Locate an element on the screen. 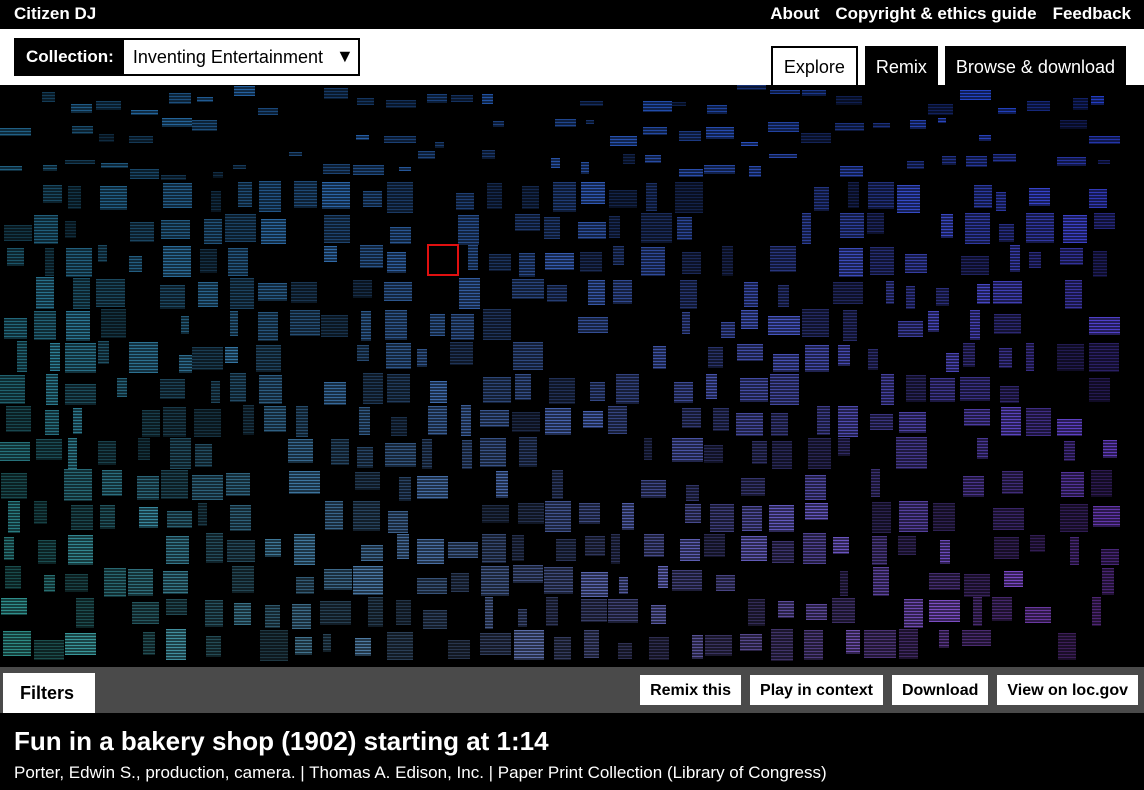  nav-about-link: About is located at coordinates (794, 14).